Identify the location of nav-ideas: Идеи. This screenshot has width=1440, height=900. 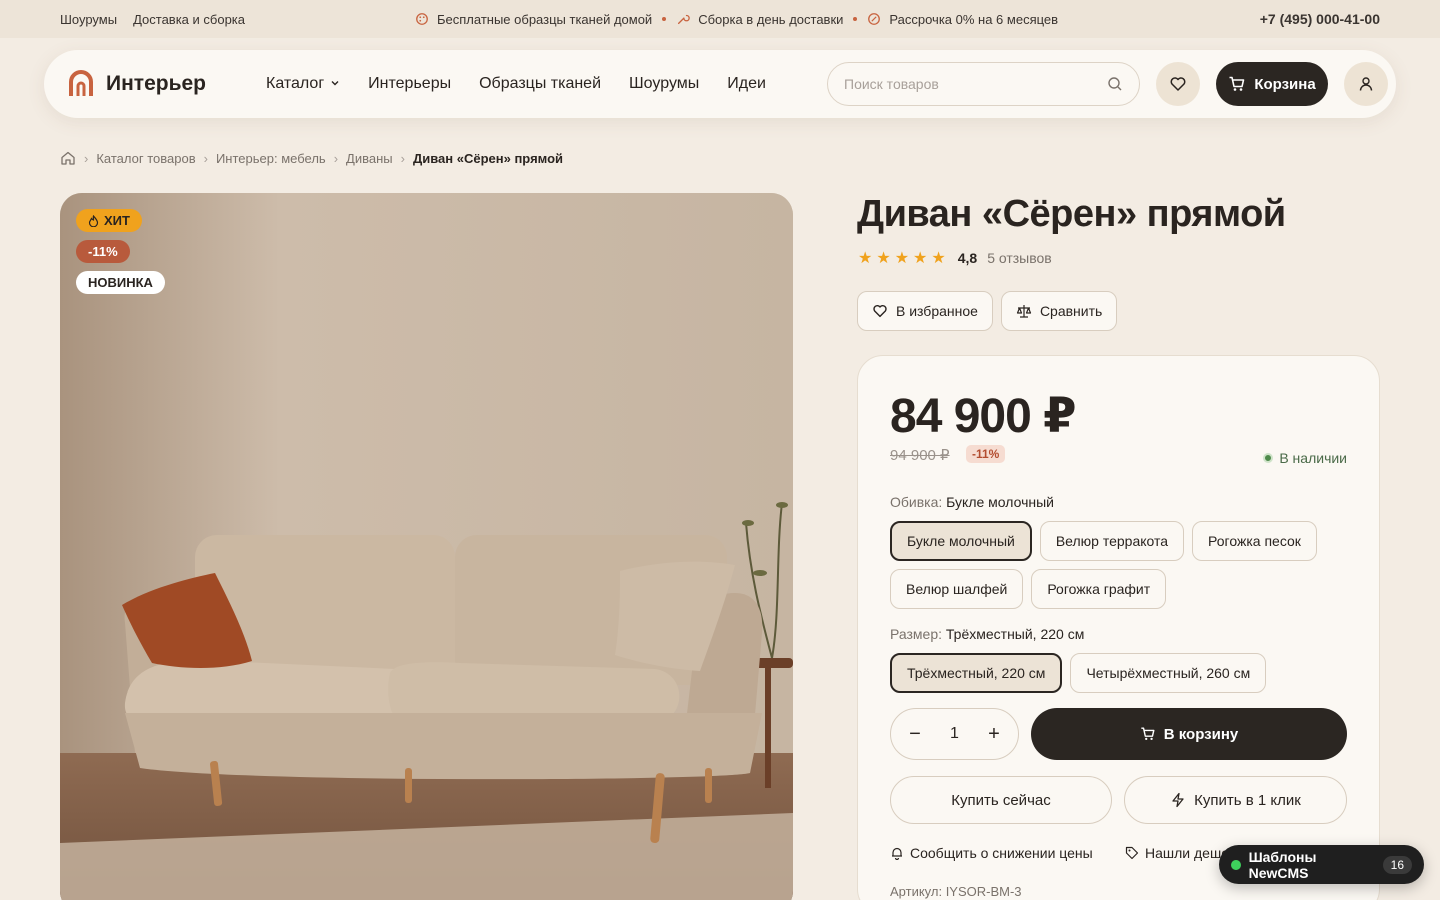
(746, 84).